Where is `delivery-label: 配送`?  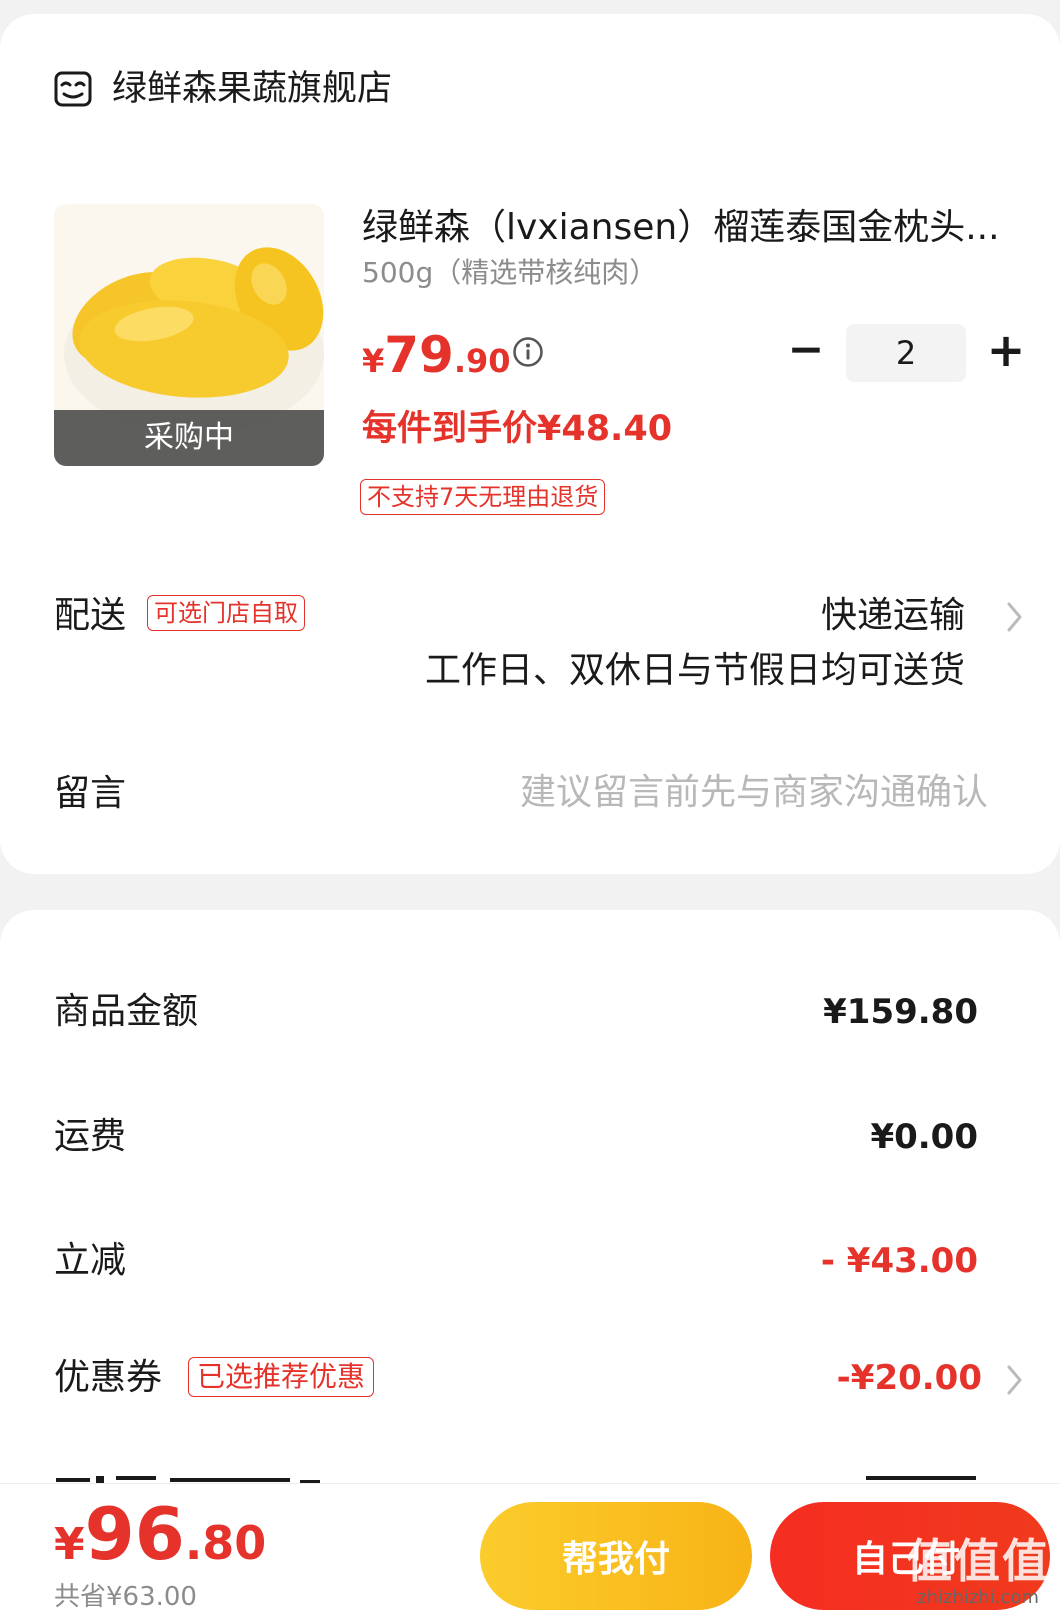 delivery-label: 配送 is located at coordinates (90, 615).